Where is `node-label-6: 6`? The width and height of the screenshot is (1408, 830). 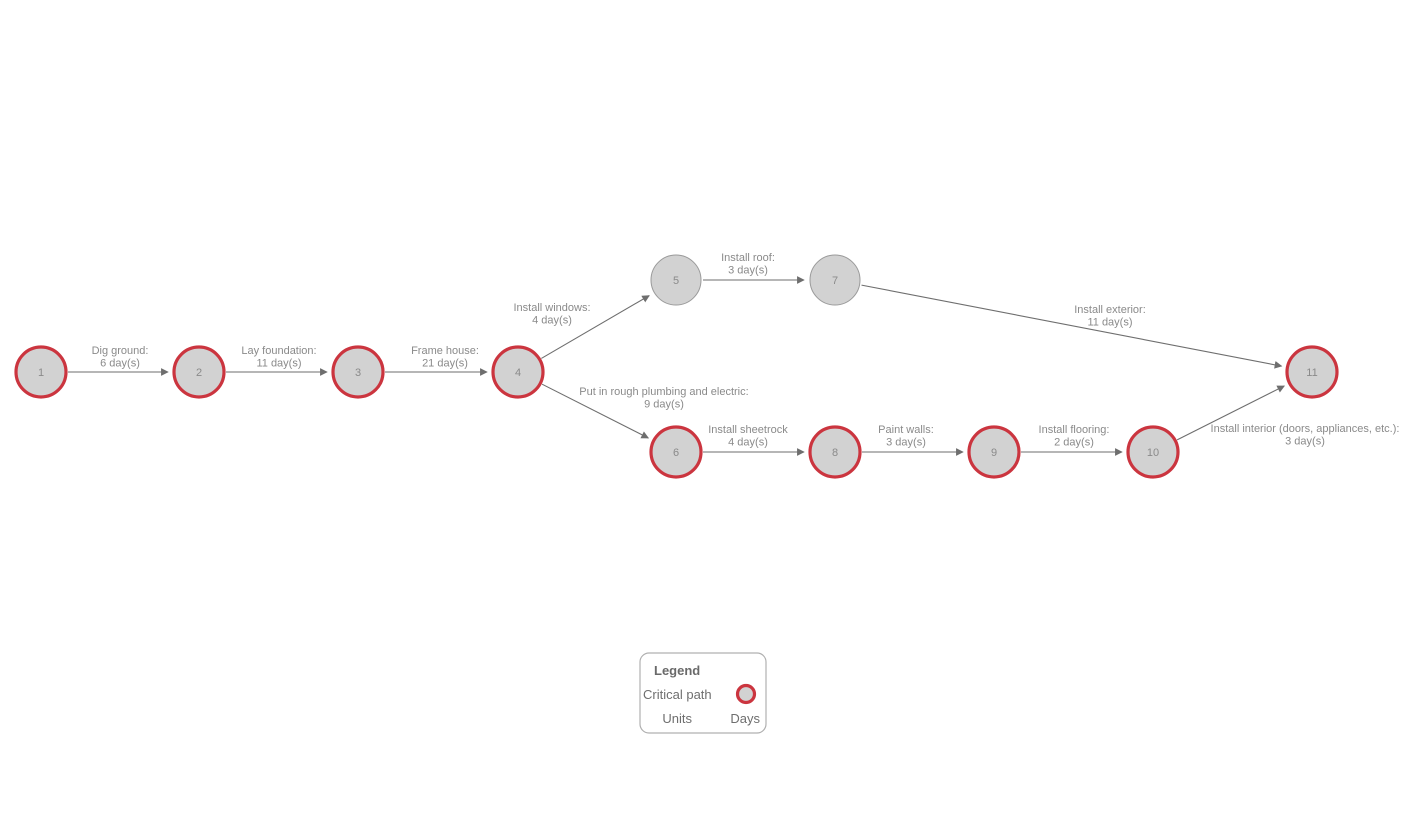 node-label-6: 6 is located at coordinates (676, 453).